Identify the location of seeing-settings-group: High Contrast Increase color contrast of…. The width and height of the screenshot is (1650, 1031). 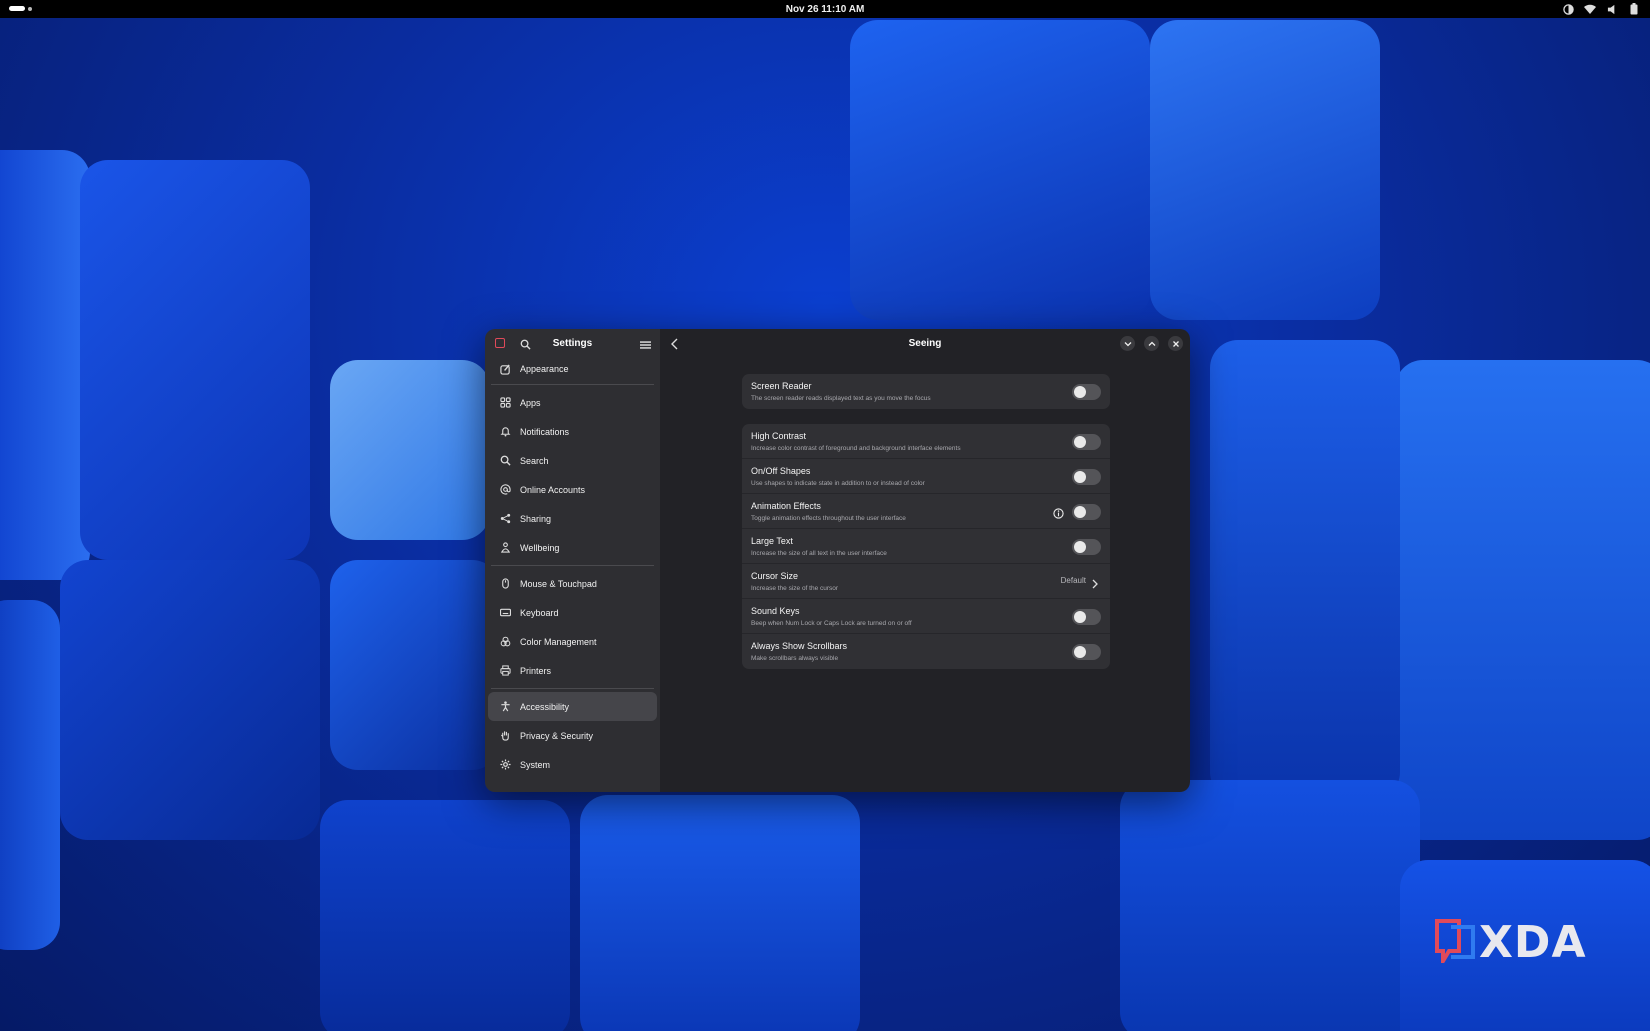
(926, 546).